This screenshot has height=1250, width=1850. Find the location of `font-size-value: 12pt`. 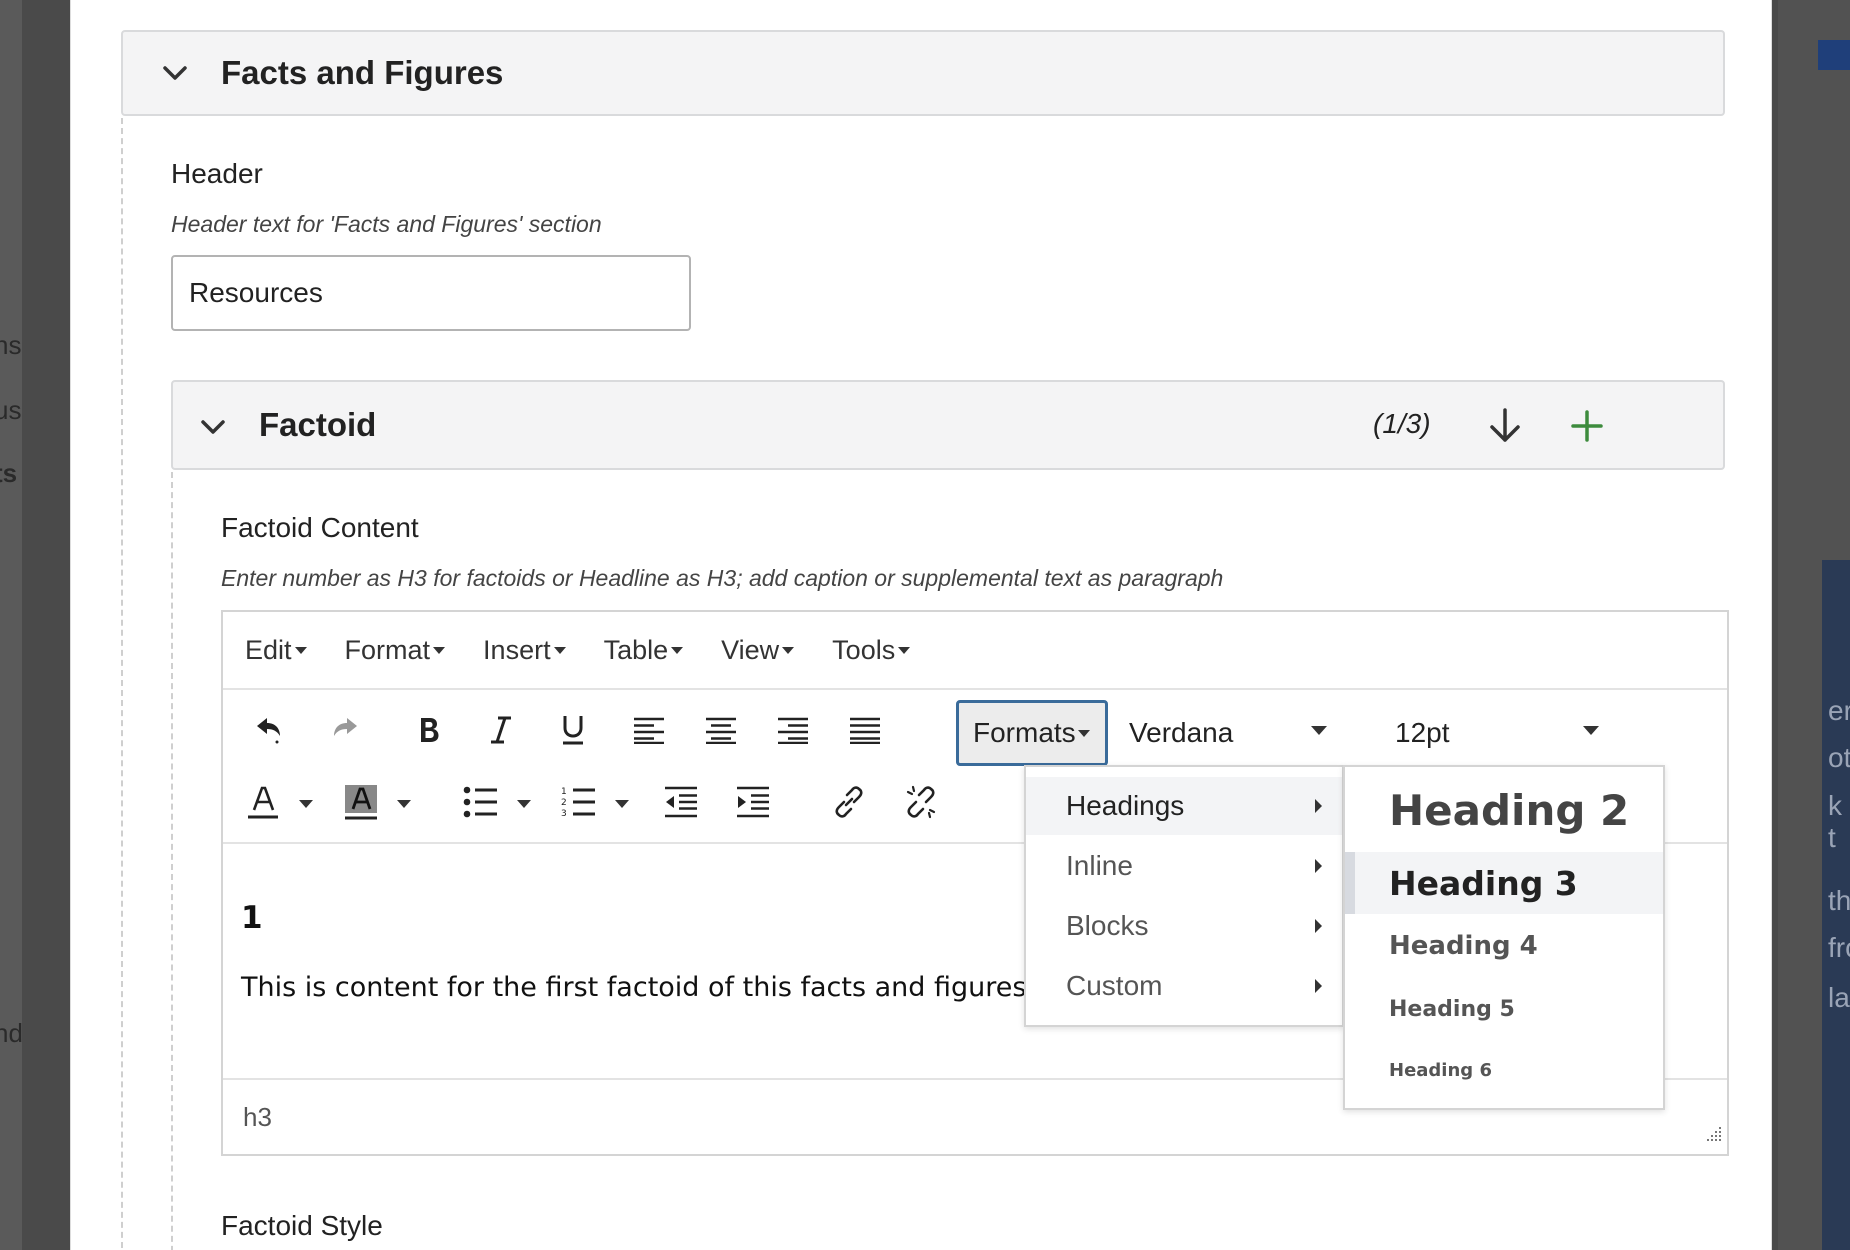

font-size-value: 12pt is located at coordinates (1422, 732).